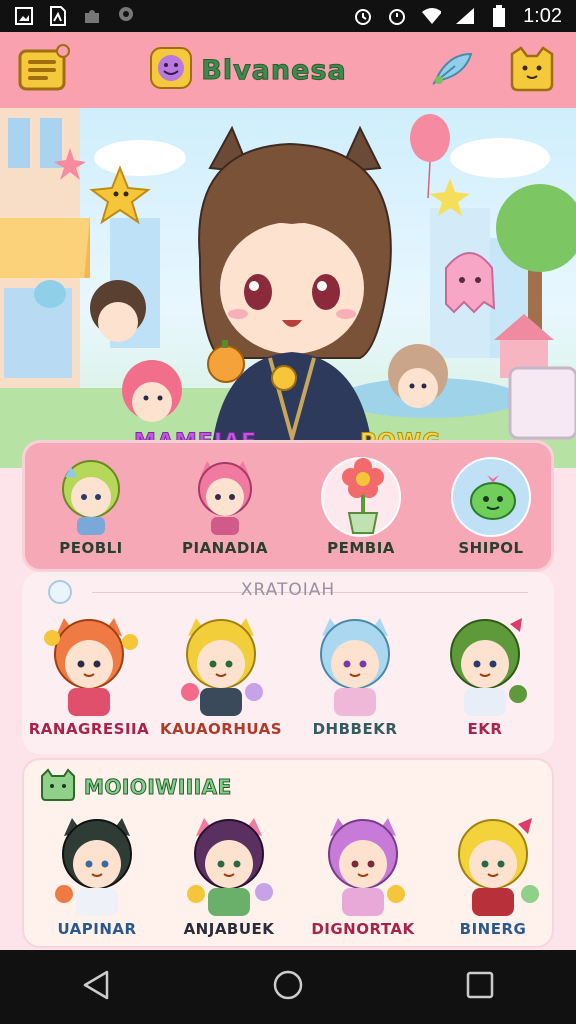  I want to click on status-bar: 1:02, so click(288, 16).